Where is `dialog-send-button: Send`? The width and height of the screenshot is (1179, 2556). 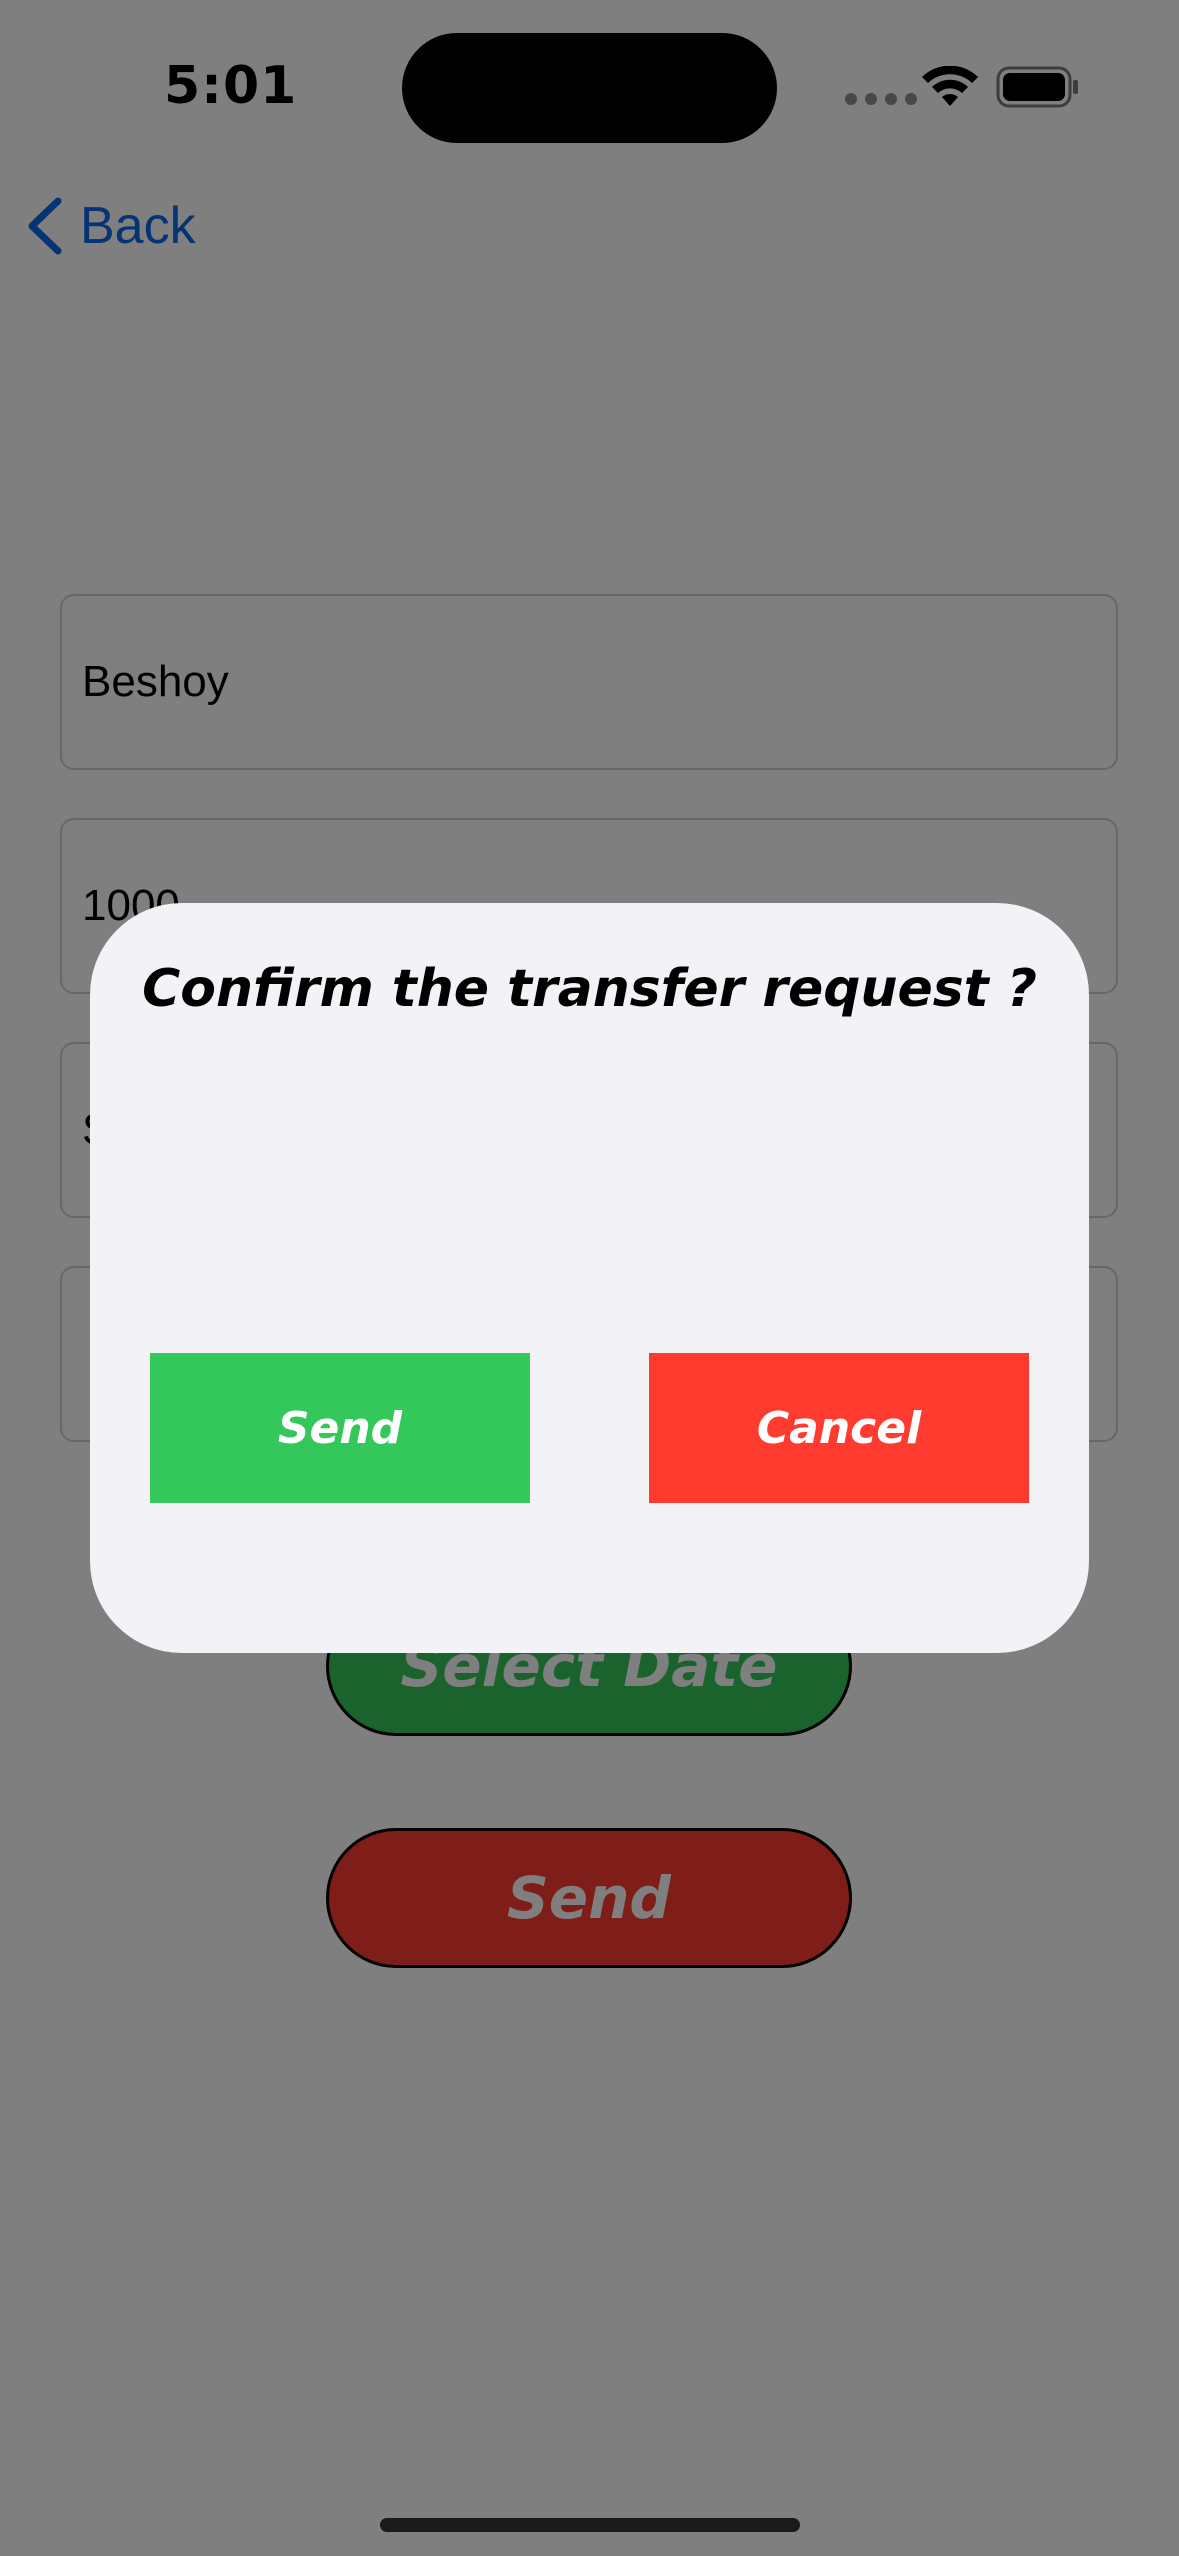
dialog-send-button: Send is located at coordinates (340, 1428).